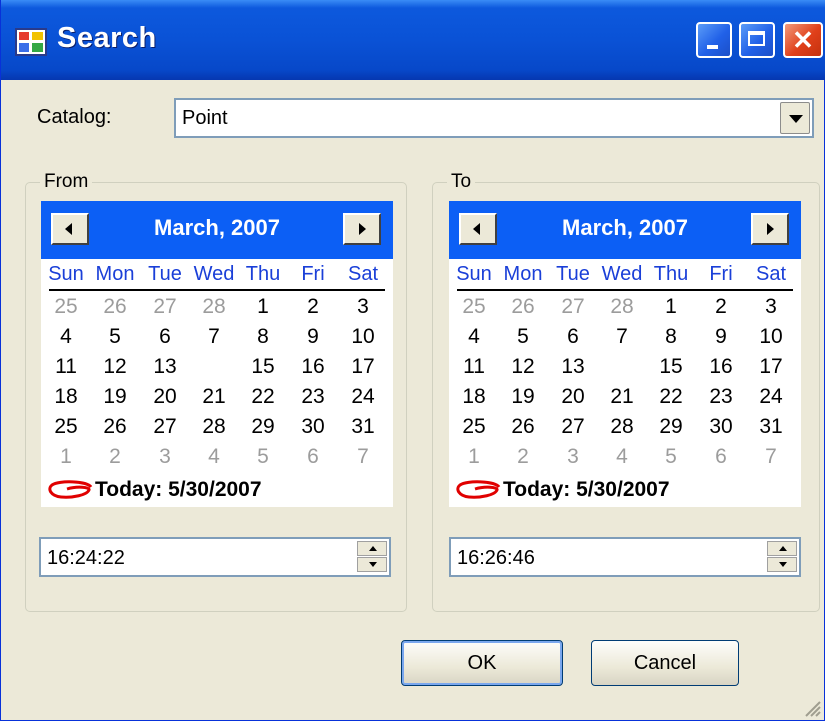  What do you see at coordinates (372, 548) in the screenshot?
I see `from-time-up-button` at bounding box center [372, 548].